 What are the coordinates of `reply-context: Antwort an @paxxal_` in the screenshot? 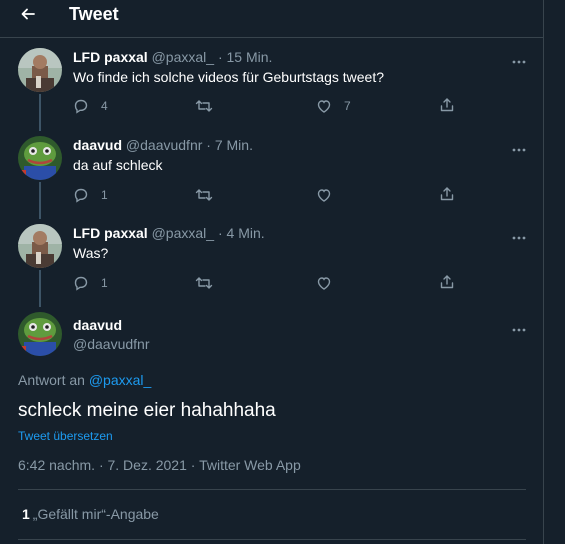 It's located at (84, 380).